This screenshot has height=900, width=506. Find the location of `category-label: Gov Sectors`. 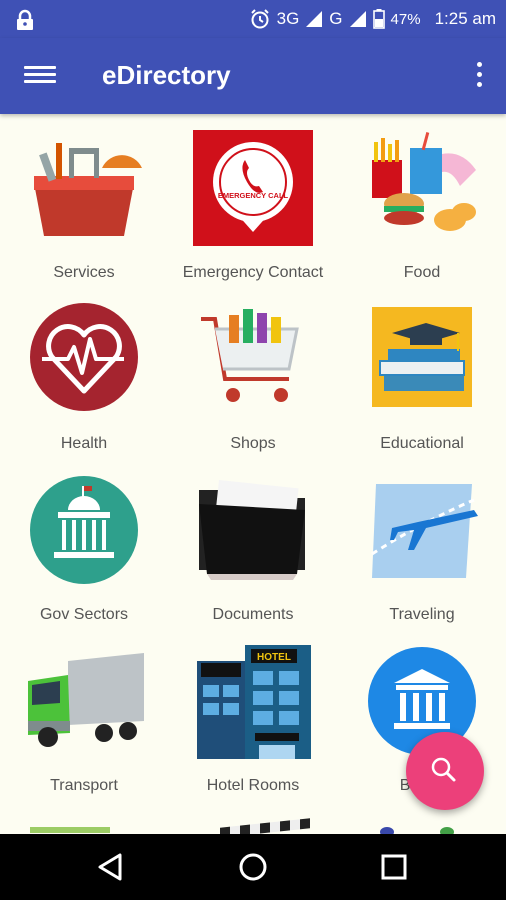

category-label: Gov Sectors is located at coordinates (84, 614).